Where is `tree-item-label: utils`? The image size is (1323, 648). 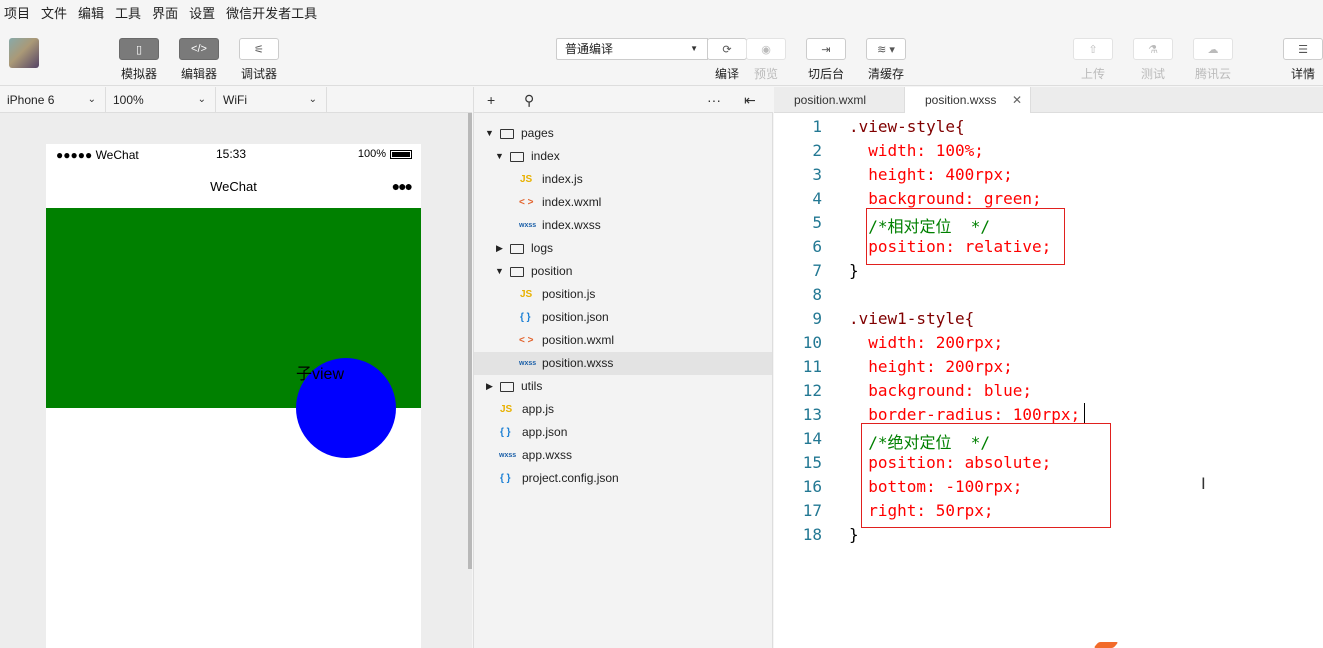
tree-item-label: utils is located at coordinates (532, 386).